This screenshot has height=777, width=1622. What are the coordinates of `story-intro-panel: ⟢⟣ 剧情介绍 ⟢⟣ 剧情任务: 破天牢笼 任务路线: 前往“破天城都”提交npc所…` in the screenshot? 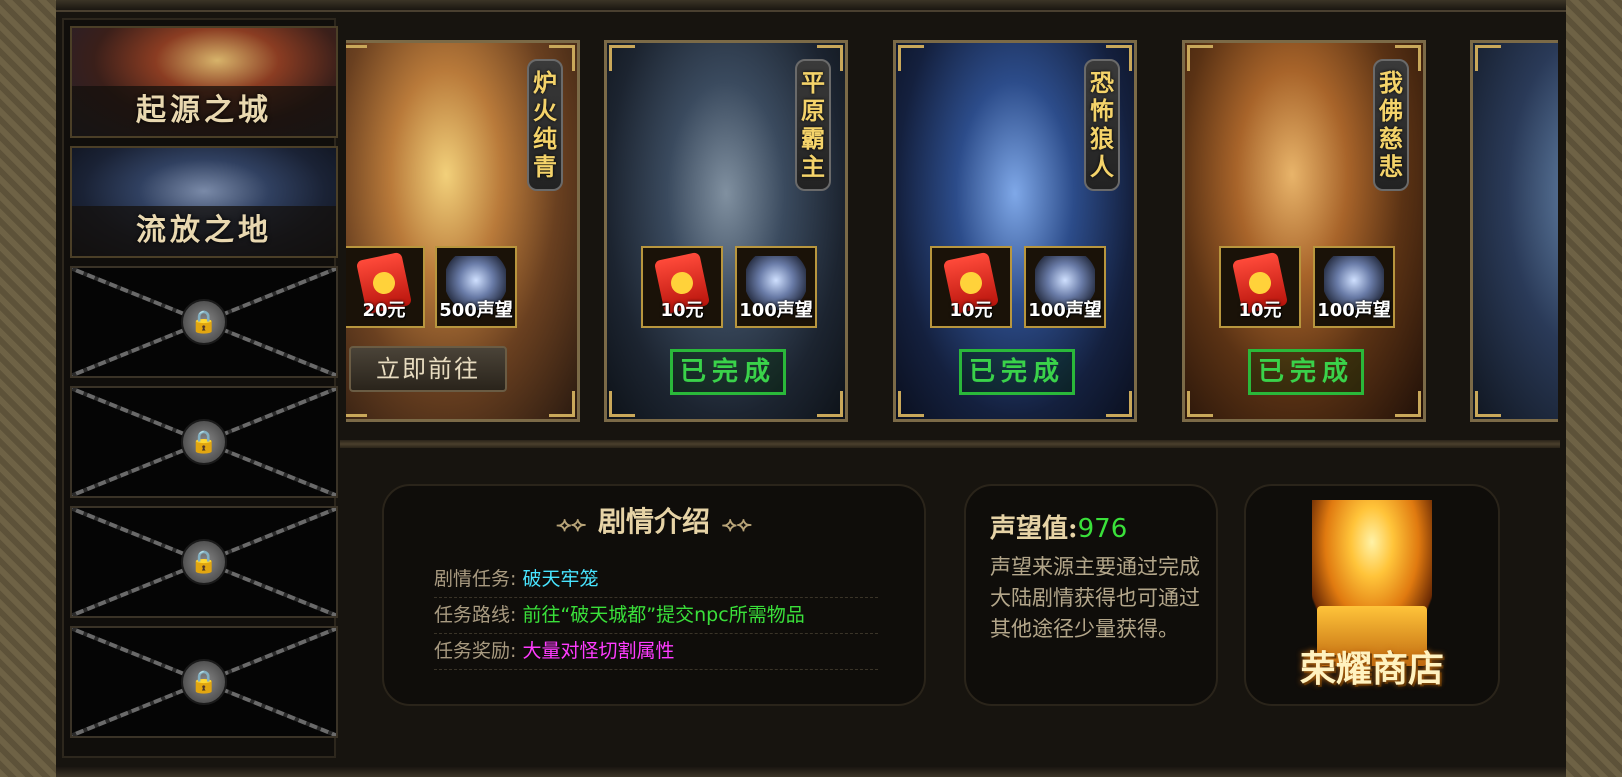 It's located at (654, 595).